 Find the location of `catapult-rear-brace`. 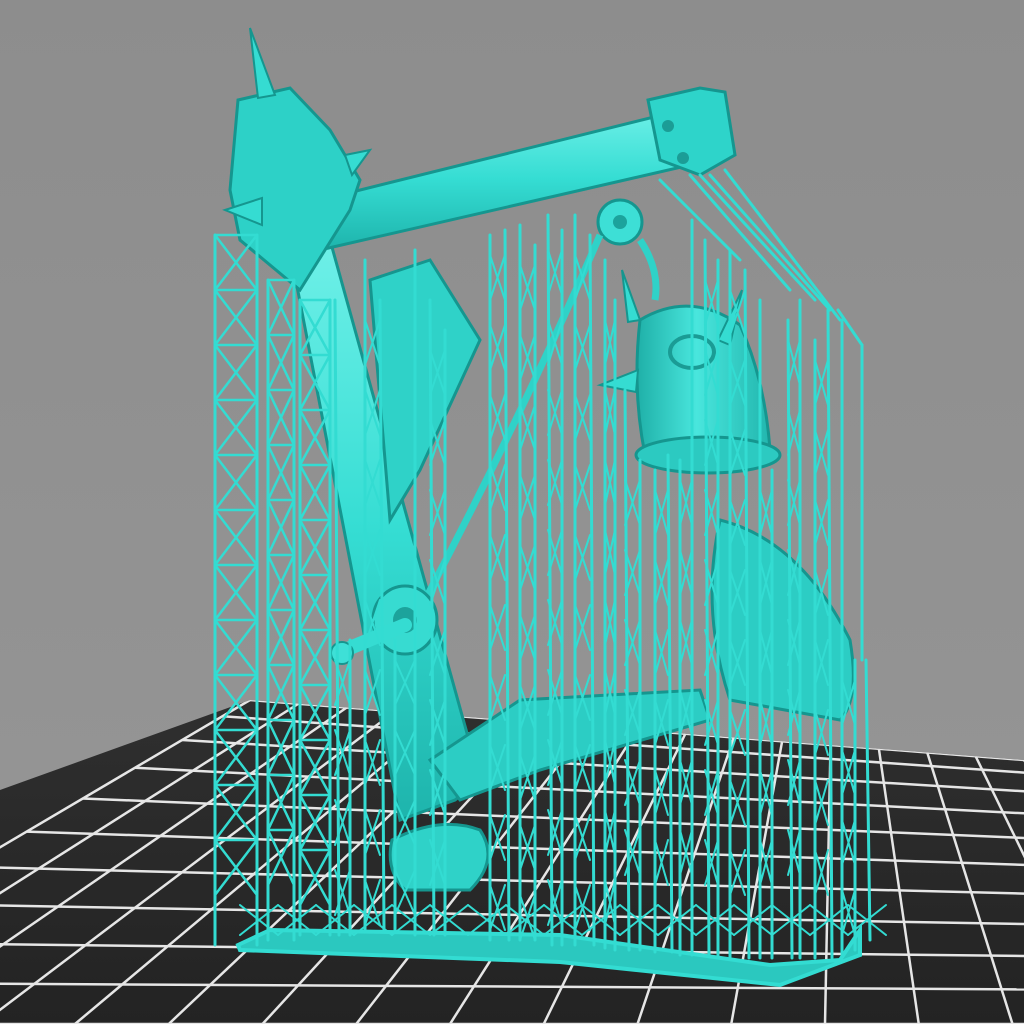

catapult-rear-brace is located at coordinates (425, 391).